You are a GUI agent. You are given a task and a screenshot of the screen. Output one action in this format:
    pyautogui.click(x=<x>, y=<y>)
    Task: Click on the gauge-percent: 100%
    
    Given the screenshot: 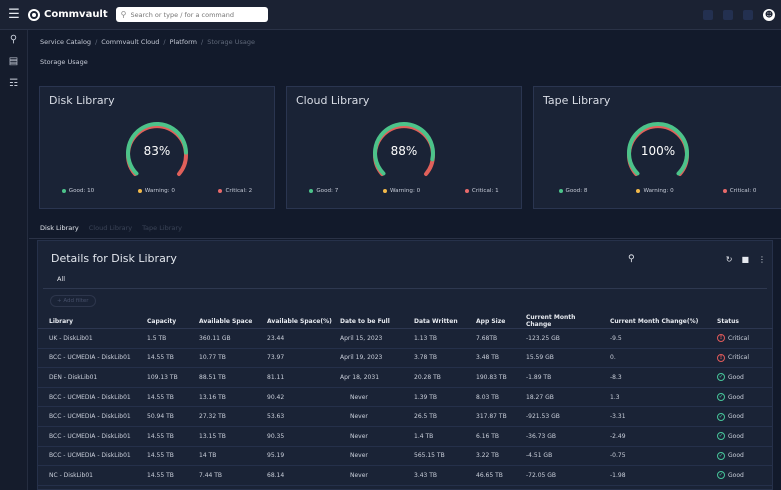 What is the action you would take?
    pyautogui.click(x=657, y=151)
    